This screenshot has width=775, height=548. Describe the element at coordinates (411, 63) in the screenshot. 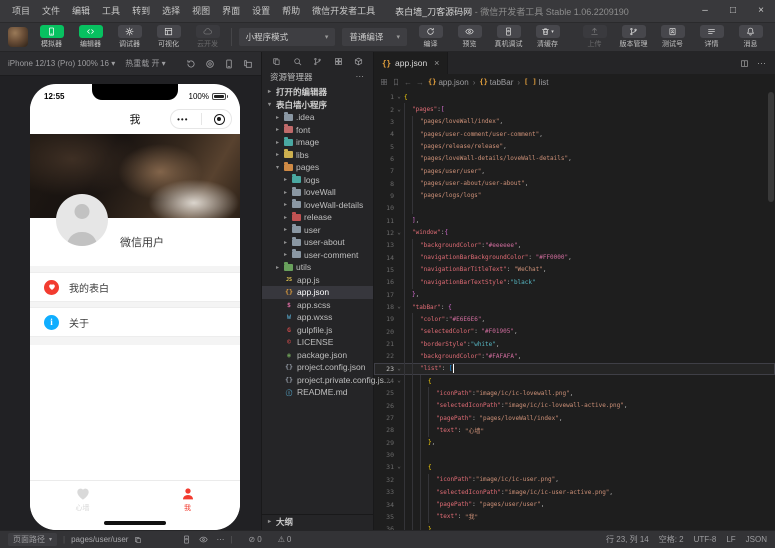

I see `tab-app-json: {} app.json ×` at that location.